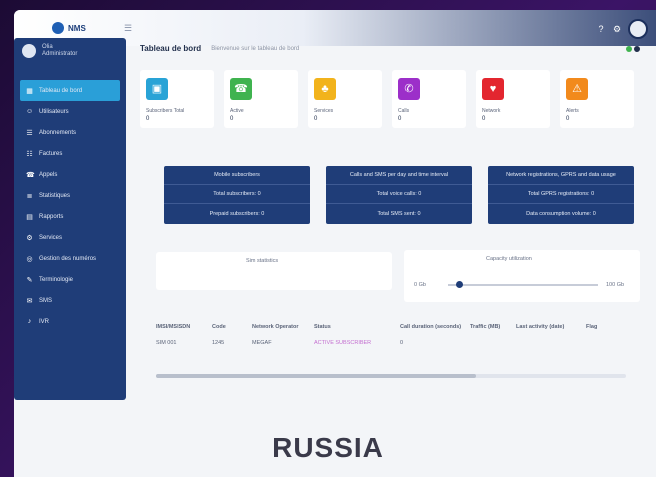 This screenshot has width=656, height=477. What do you see at coordinates (629, 49) in the screenshot?
I see `status-dot-green` at bounding box center [629, 49].